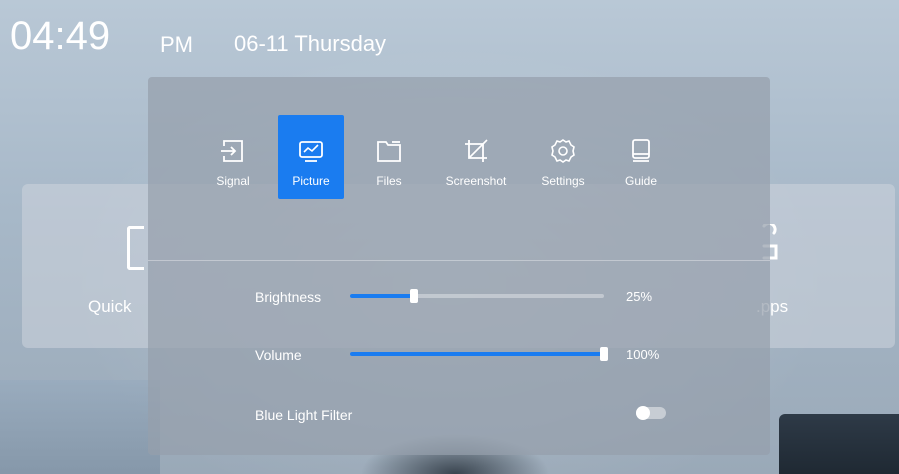  What do you see at coordinates (604, 354) in the screenshot?
I see `volume-slider-handle` at bounding box center [604, 354].